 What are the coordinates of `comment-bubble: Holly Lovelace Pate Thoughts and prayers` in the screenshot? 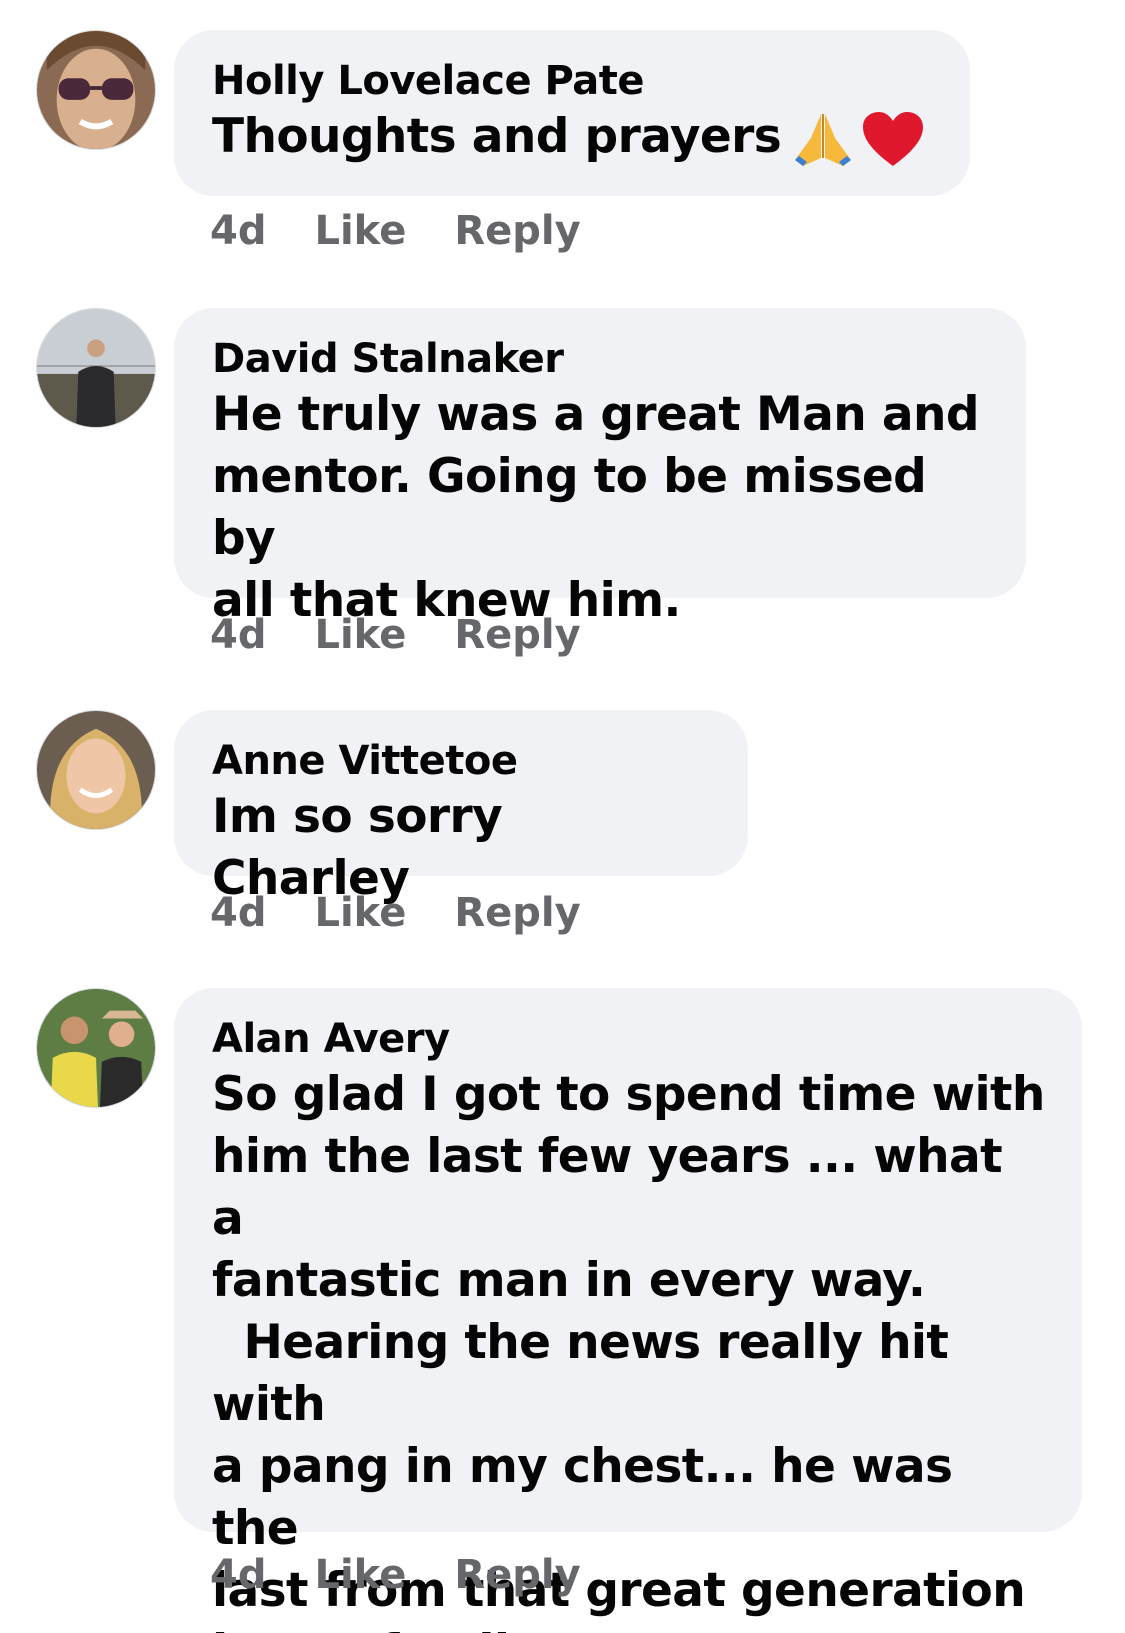 It's located at (572, 113).